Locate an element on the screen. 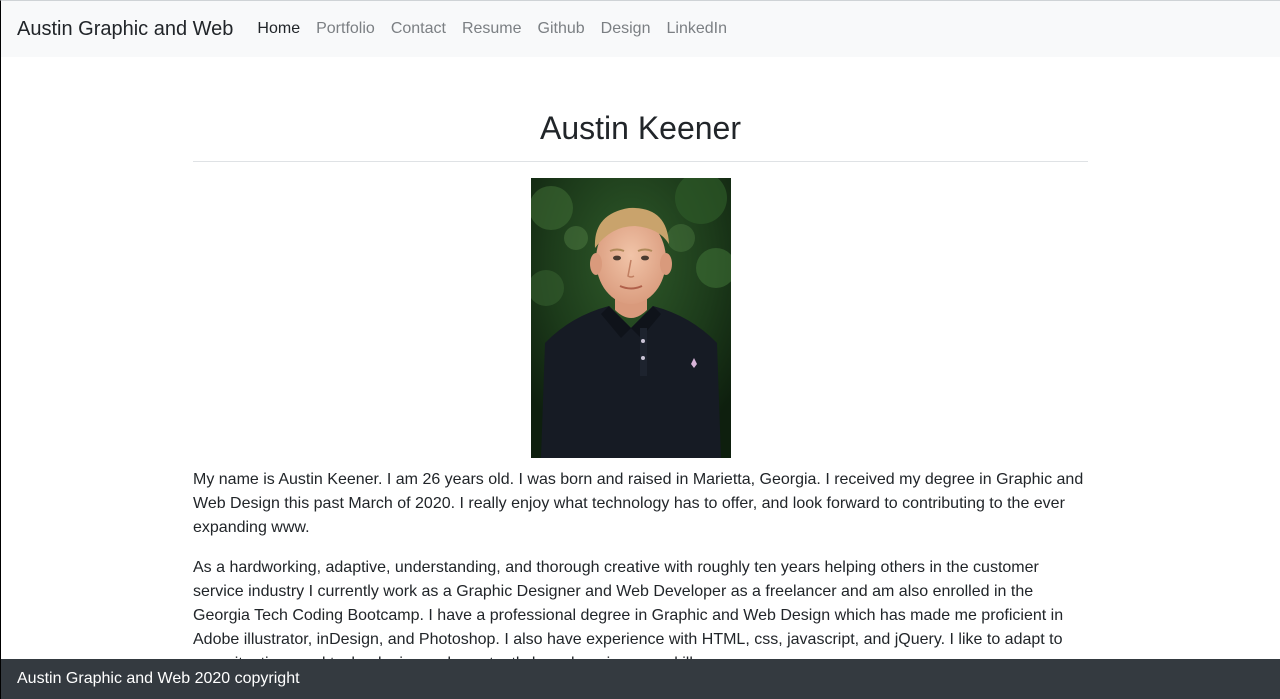 Image resolution: width=1280 pixels, height=699 pixels. nav-link-design: Design is located at coordinates (626, 29).